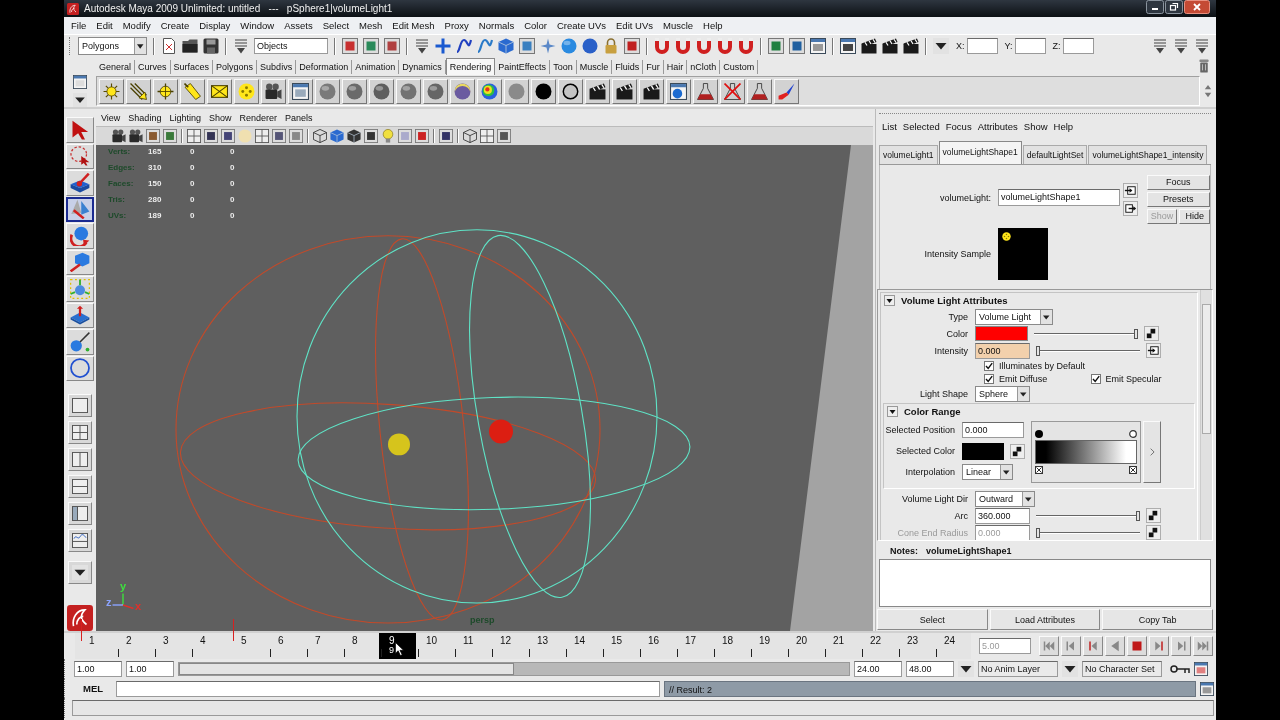 The image size is (1280, 720). Describe the element at coordinates (175, 25) in the screenshot. I see `menu-item: Create` at that location.